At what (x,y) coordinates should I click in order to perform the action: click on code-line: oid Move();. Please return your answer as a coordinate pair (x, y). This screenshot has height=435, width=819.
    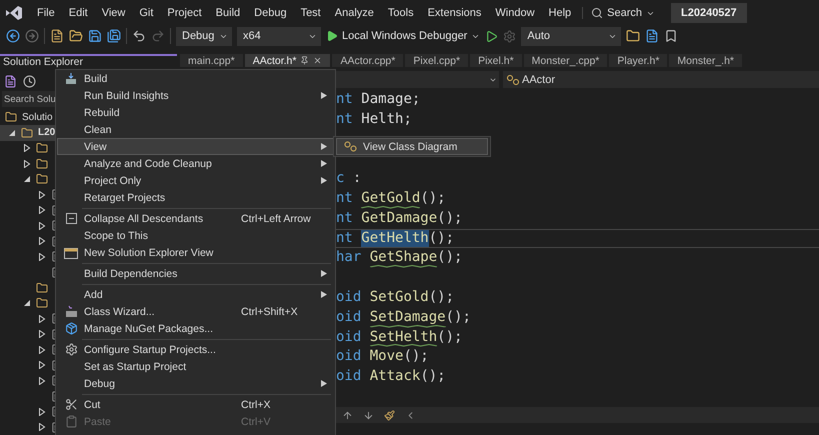
    Looking at the image, I should click on (383, 356).